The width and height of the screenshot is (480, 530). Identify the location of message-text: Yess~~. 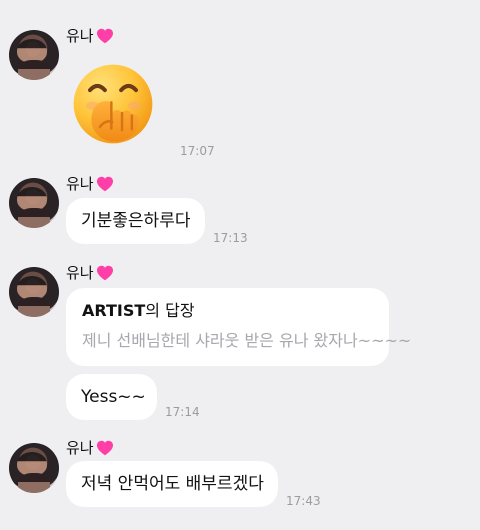
(113, 397).